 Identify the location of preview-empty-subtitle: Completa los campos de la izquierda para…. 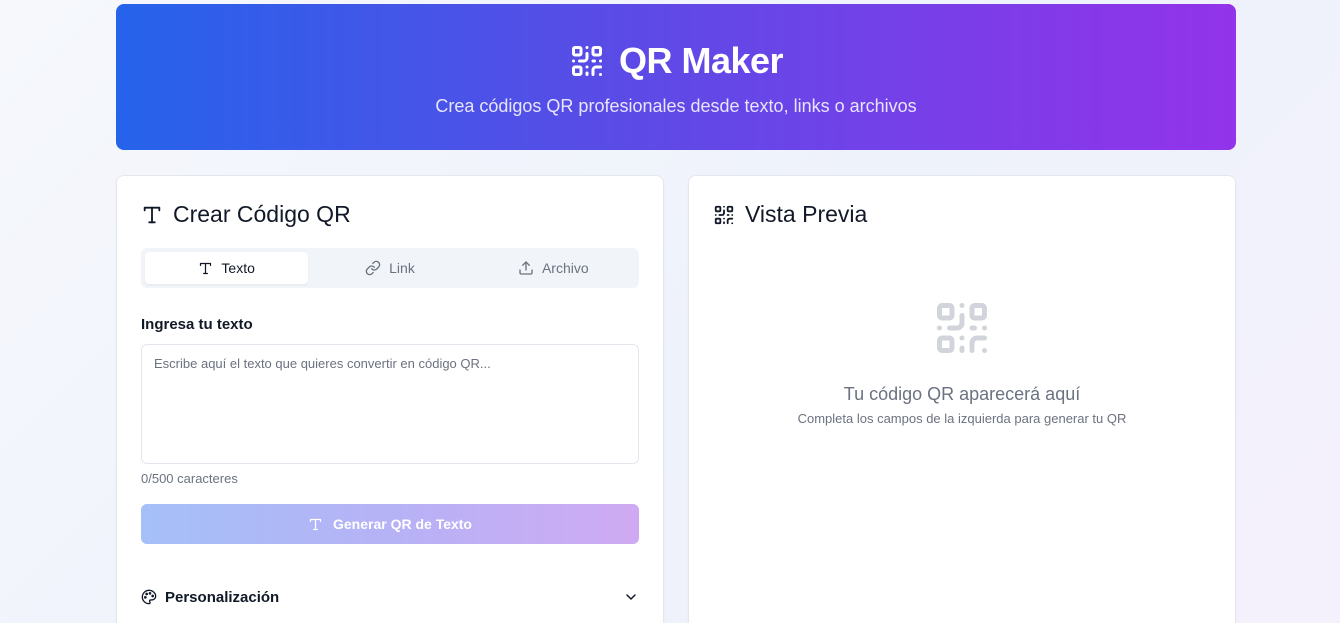
(962, 418).